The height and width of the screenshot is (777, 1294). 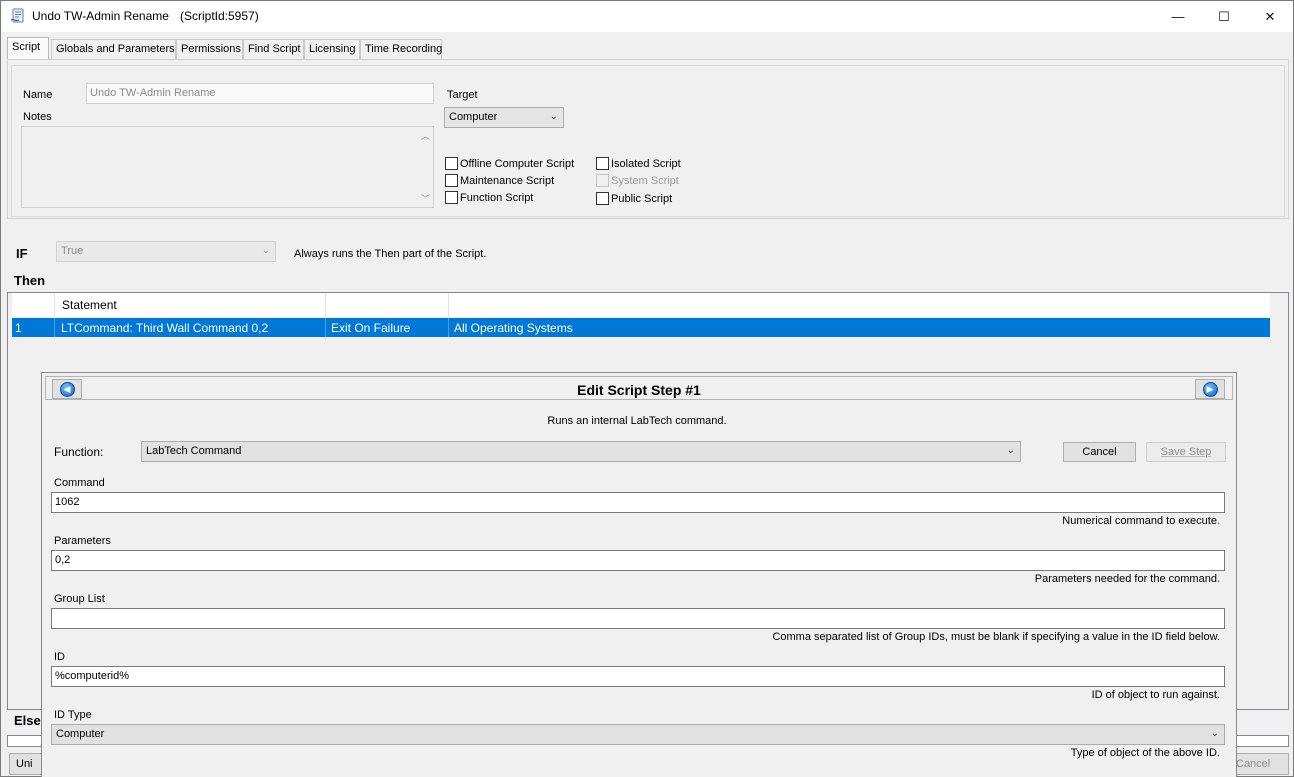 What do you see at coordinates (602, 198) in the screenshot?
I see `public-script-checkbox` at bounding box center [602, 198].